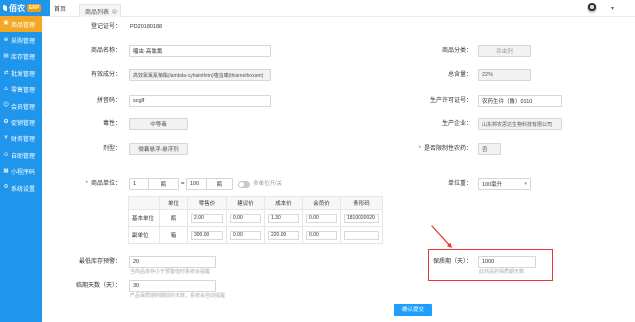 The image size is (635, 322). I want to click on logo-mark, so click(5, 8).